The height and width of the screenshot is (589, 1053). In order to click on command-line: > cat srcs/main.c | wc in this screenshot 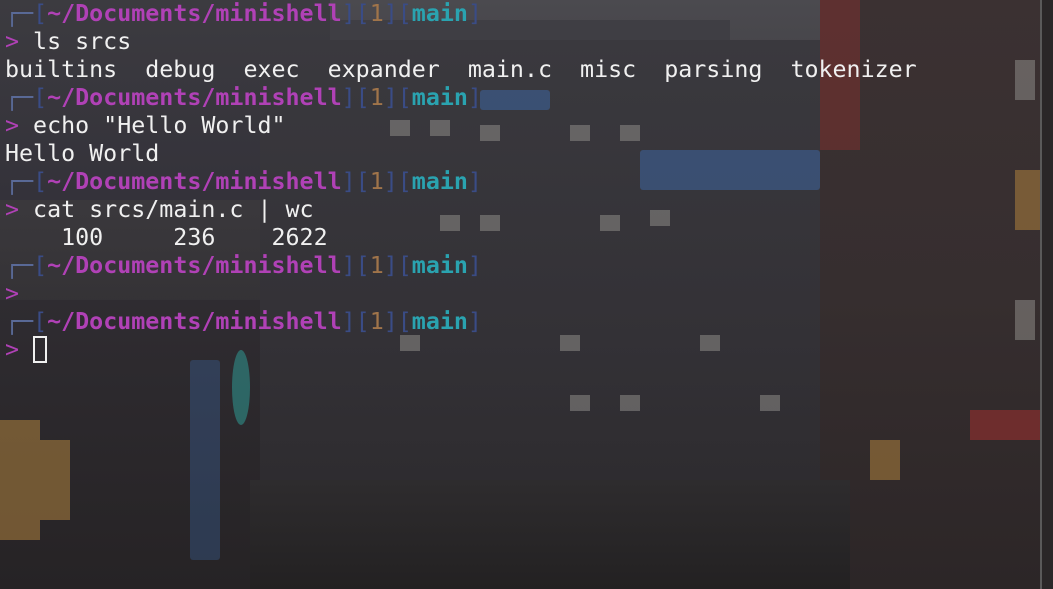, I will do `click(461, 210)`.